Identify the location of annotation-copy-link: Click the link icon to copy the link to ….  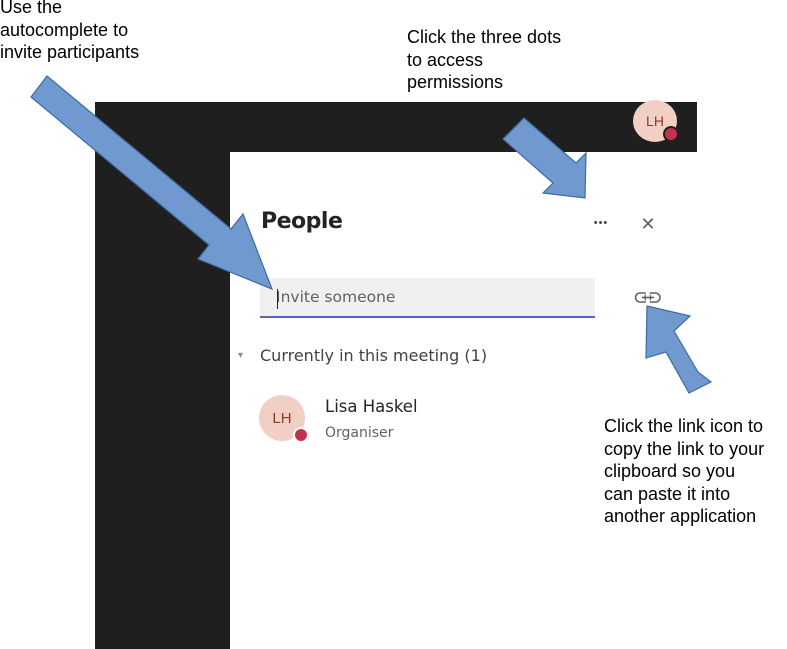
(684, 471).